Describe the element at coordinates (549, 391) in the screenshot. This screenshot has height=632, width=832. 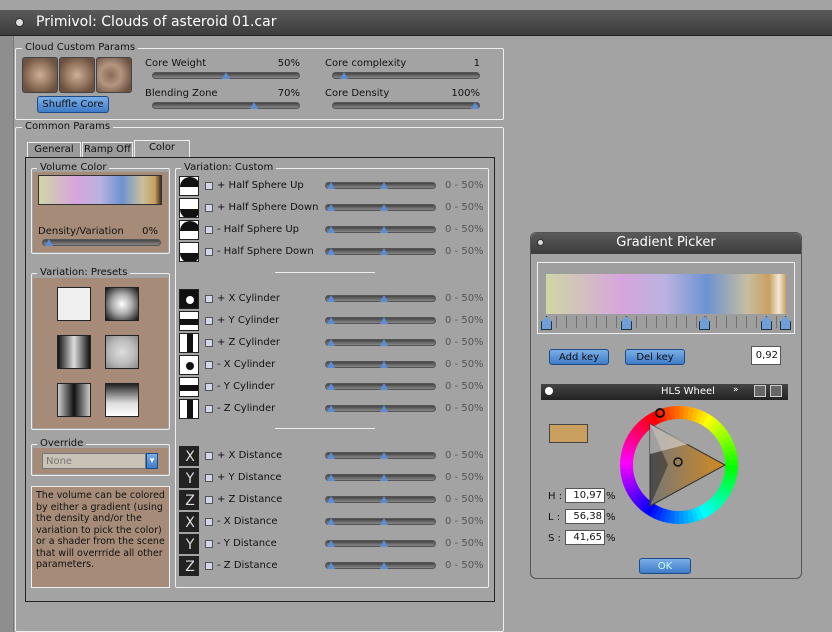
I see `hls-menu-icon` at that location.